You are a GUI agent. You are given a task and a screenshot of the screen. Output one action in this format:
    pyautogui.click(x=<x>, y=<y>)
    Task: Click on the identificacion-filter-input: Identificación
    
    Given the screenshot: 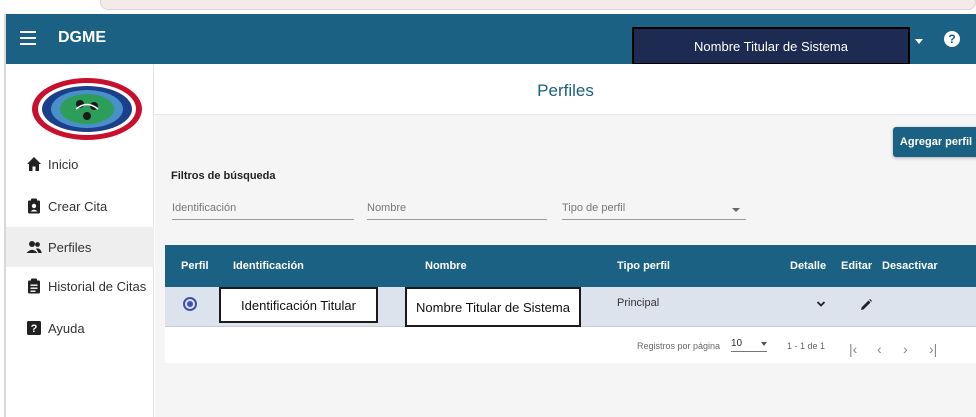 What is the action you would take?
    pyautogui.click(x=263, y=211)
    